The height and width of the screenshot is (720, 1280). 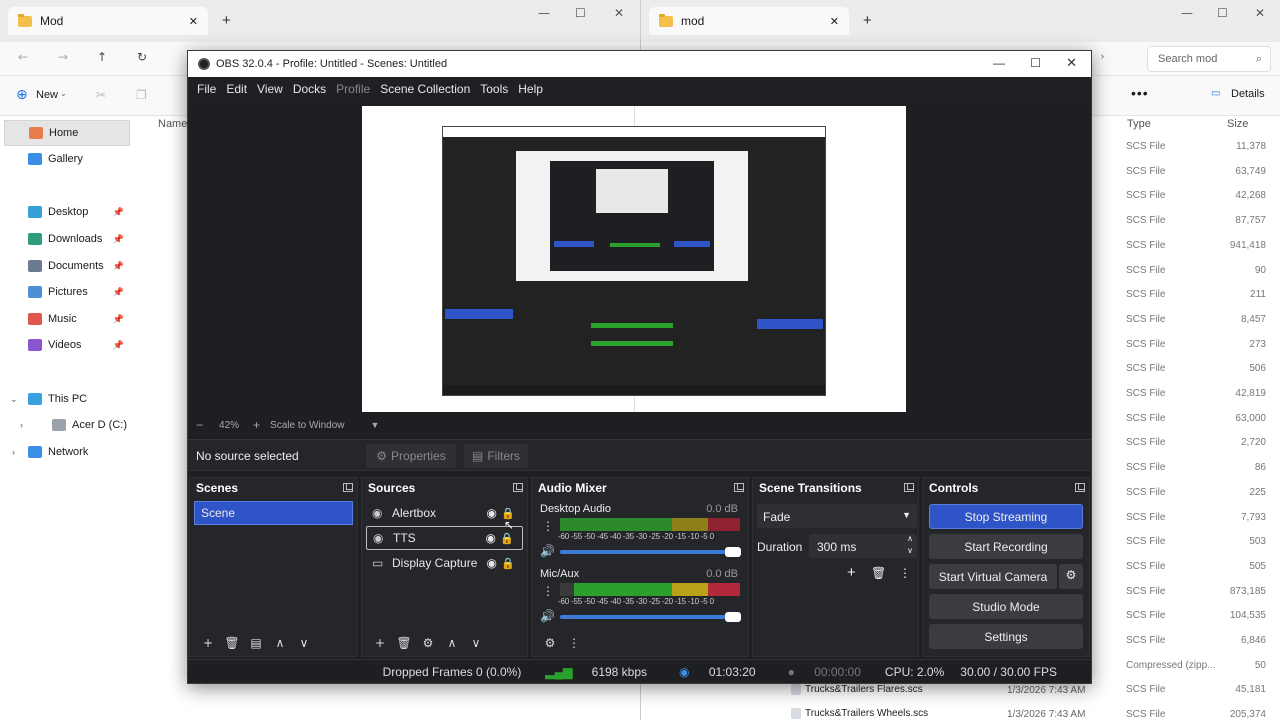 I want to click on close-tab-icon: ✕, so click(x=193, y=21).